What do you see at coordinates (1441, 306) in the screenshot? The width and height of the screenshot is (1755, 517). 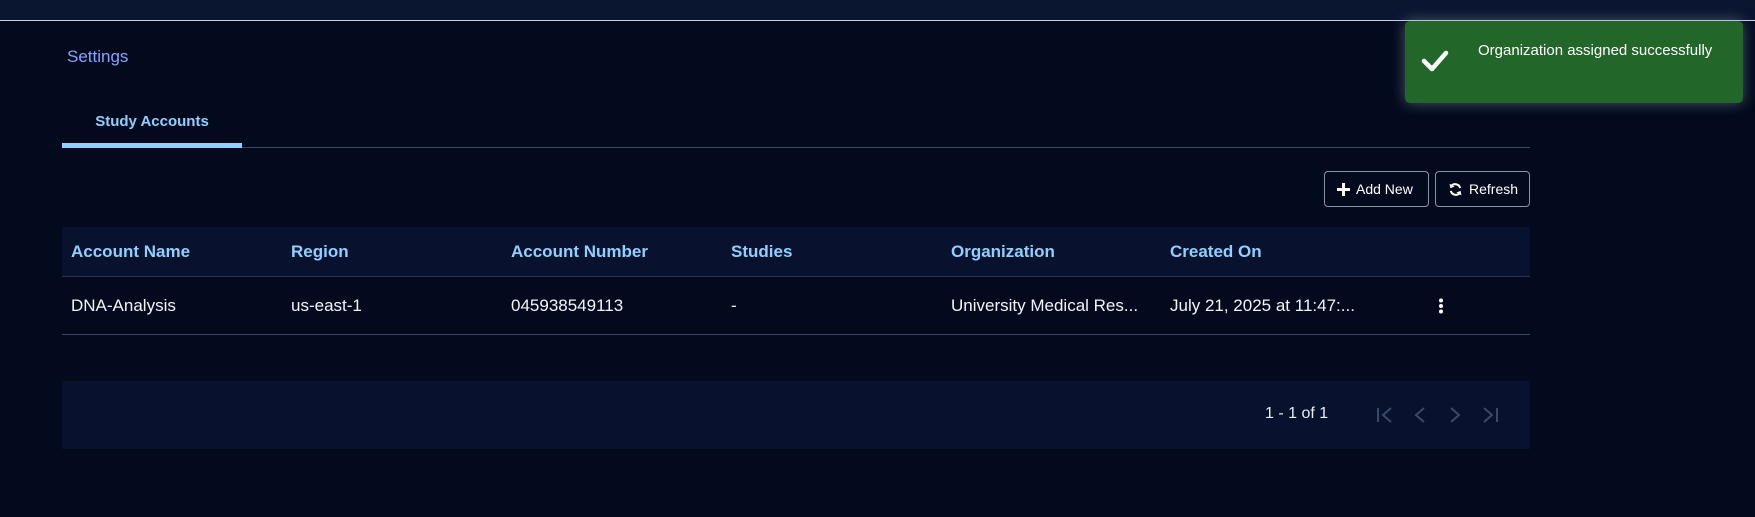 I see `more-vertical-icon` at bounding box center [1441, 306].